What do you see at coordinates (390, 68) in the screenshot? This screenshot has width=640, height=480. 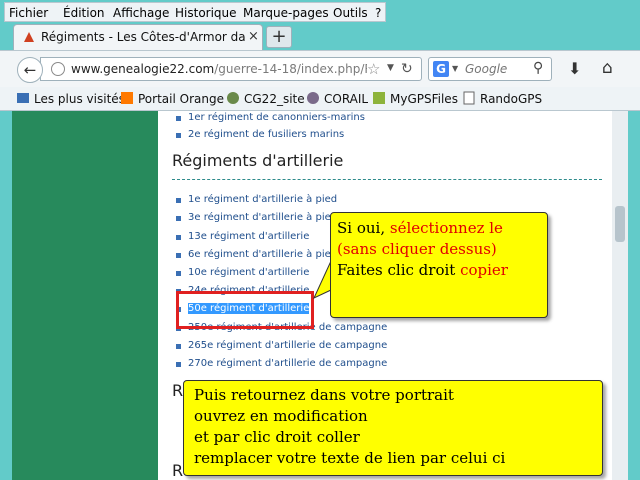 I see `url-dropdown-icon: ▼` at bounding box center [390, 68].